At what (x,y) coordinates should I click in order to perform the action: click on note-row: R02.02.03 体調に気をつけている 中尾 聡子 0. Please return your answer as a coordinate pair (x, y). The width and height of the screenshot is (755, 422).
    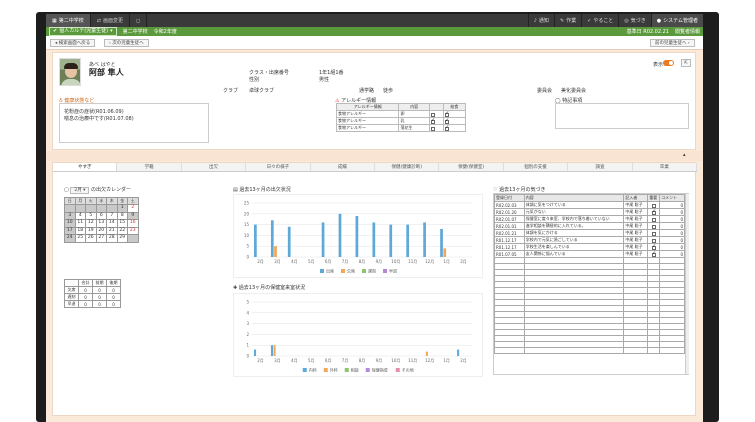
    Looking at the image, I should click on (589, 205).